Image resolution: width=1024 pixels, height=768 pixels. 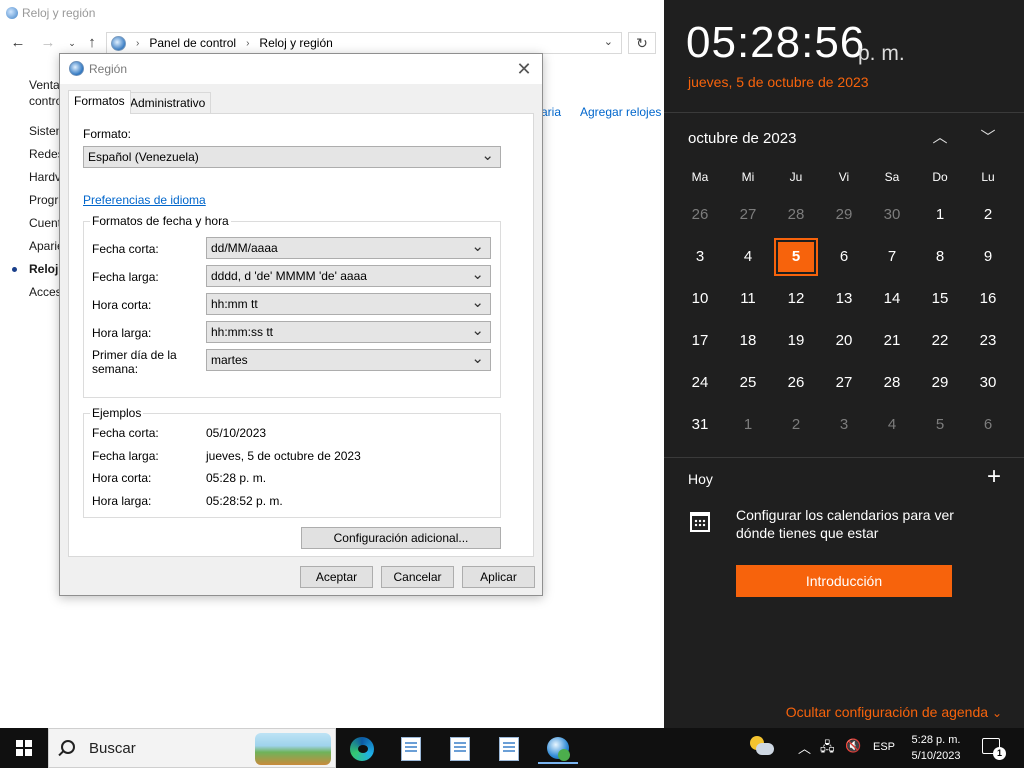 I want to click on calendar-day: 7, so click(x=892, y=257).